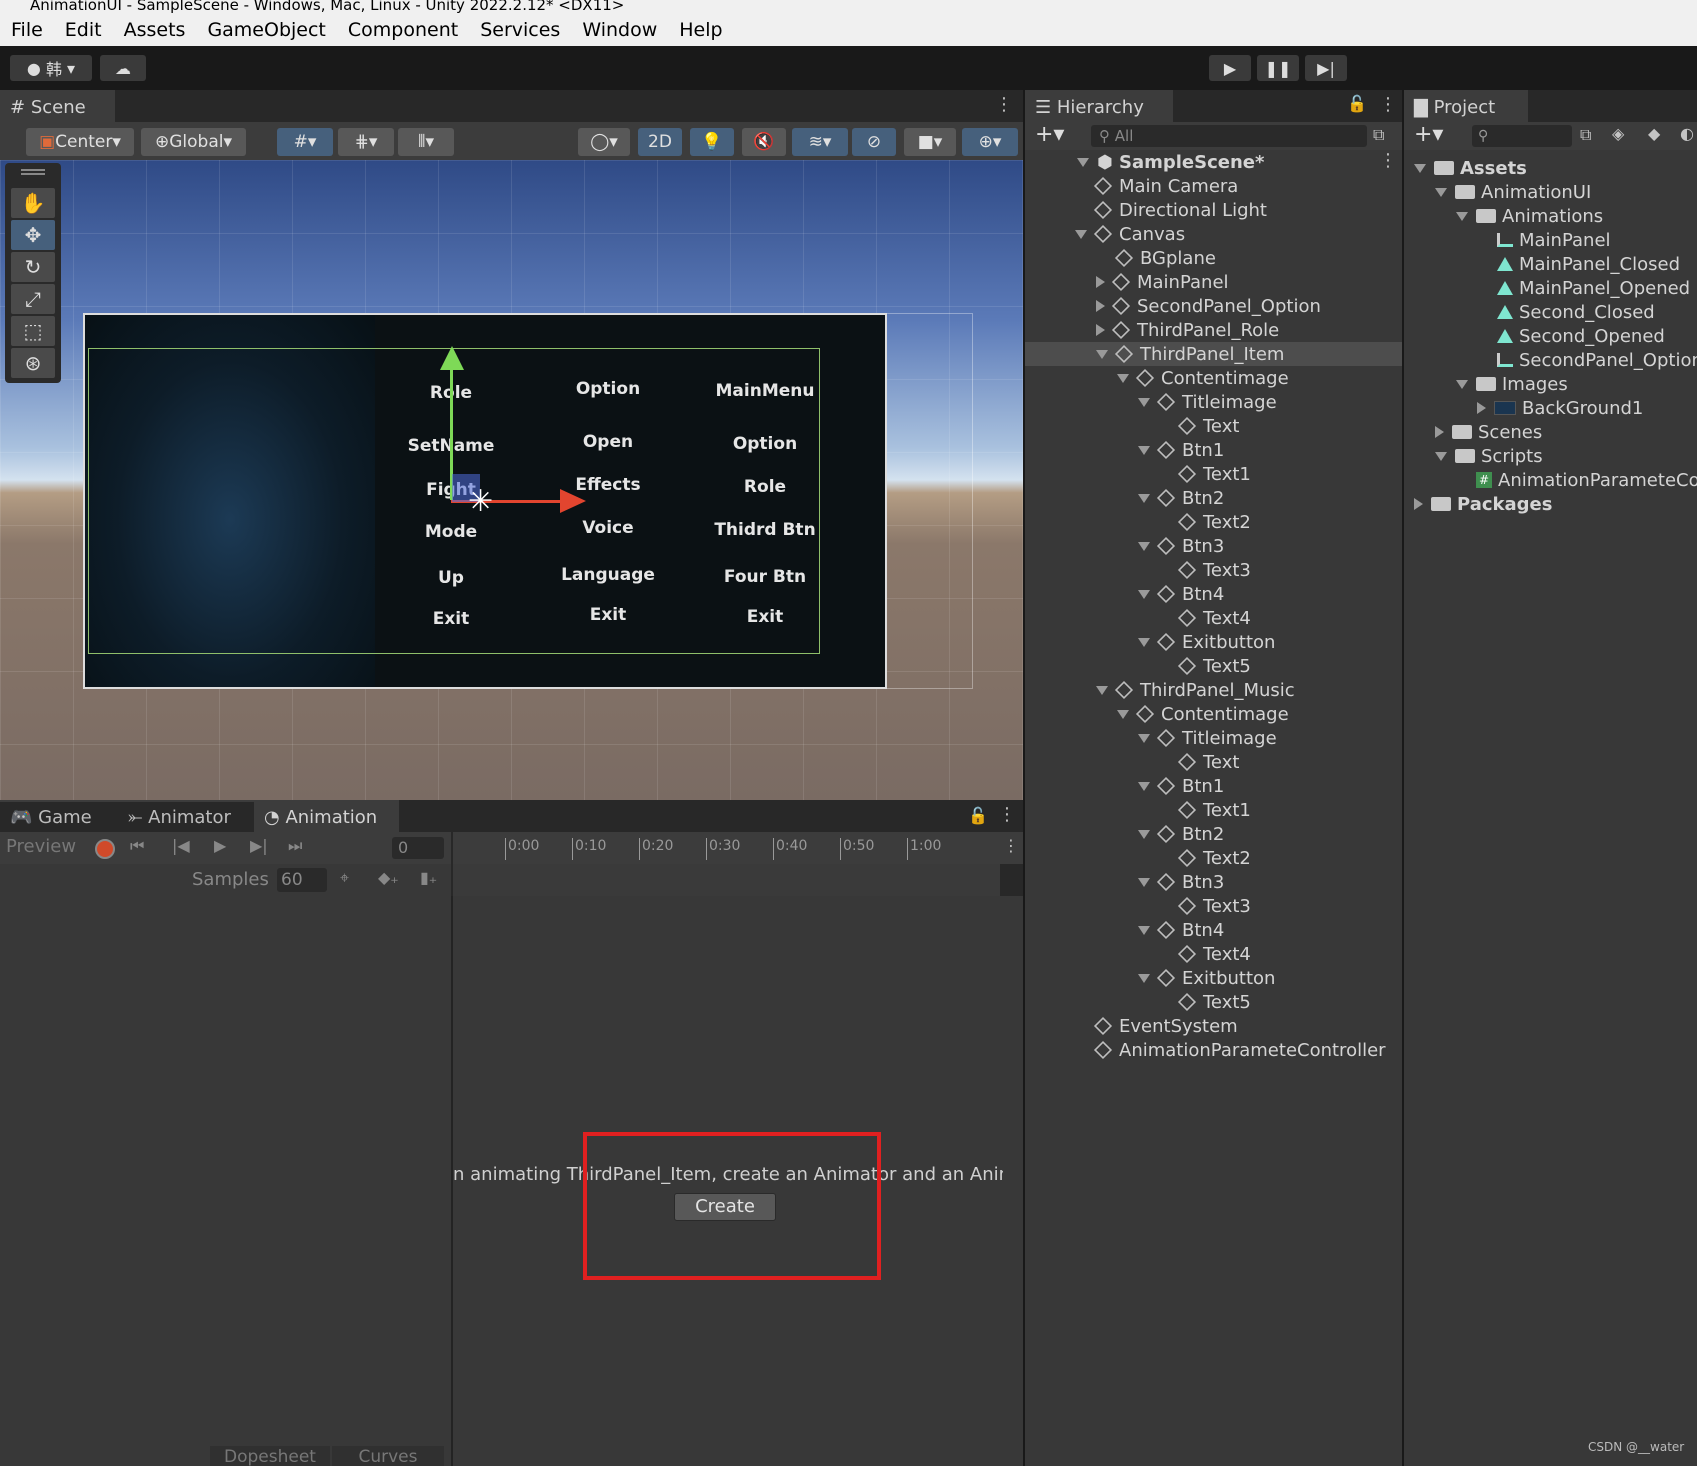  Describe the element at coordinates (1213, 1050) in the screenshot. I see `hierarchy-item: AnimationParameteController` at that location.